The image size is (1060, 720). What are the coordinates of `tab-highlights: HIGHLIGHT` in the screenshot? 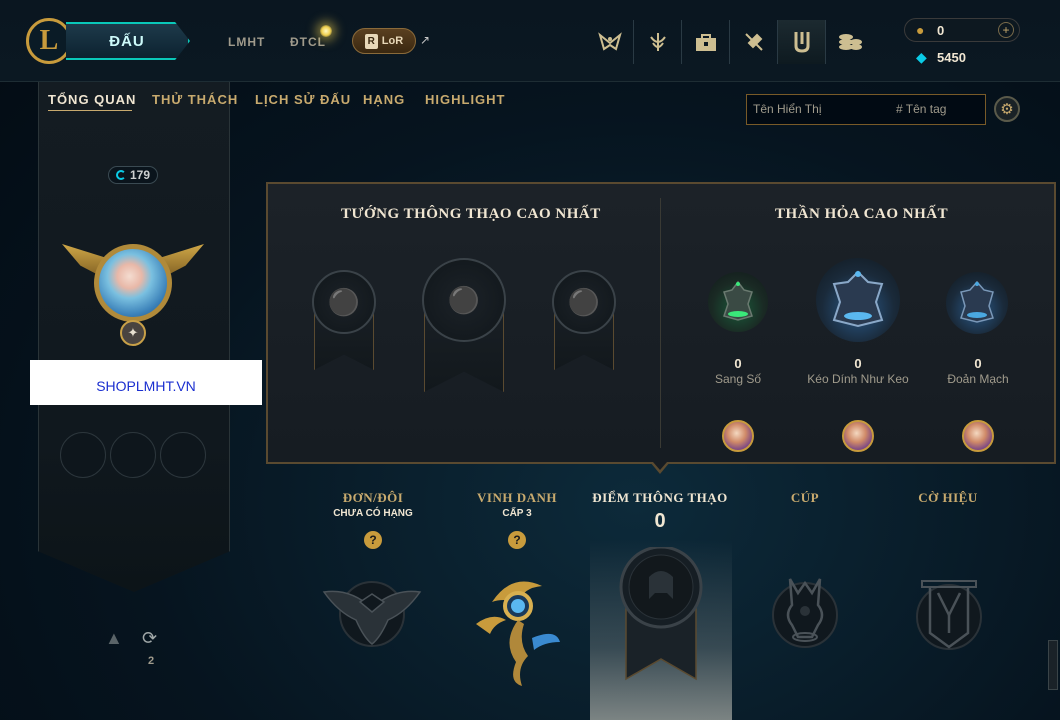 It's located at (465, 99).